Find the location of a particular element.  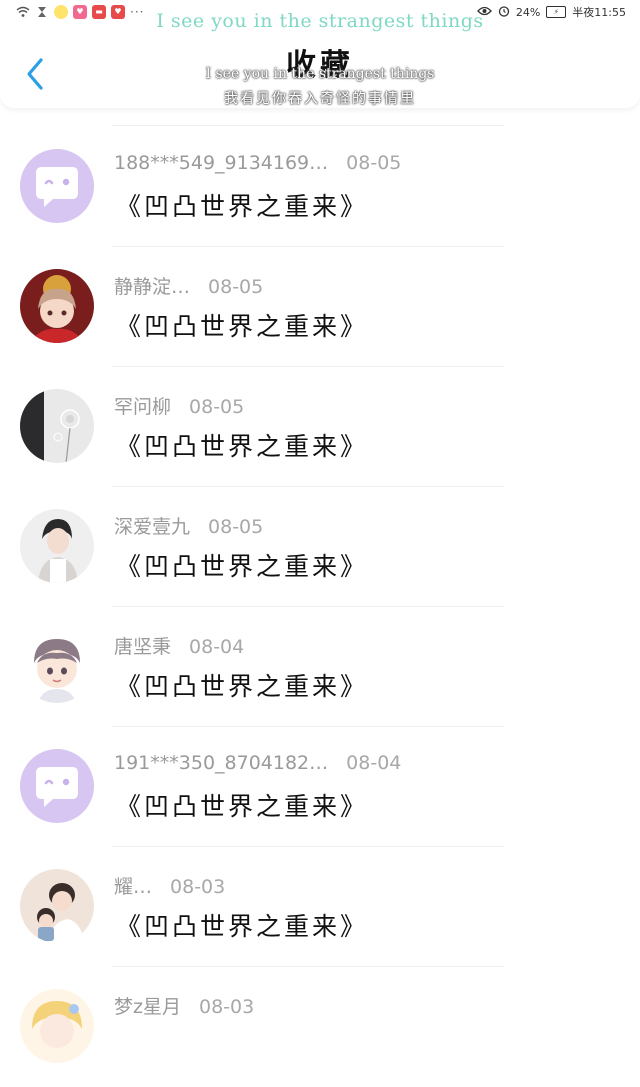

lyric-overlay-english: I see you in the strangest things is located at coordinates (320, 74).